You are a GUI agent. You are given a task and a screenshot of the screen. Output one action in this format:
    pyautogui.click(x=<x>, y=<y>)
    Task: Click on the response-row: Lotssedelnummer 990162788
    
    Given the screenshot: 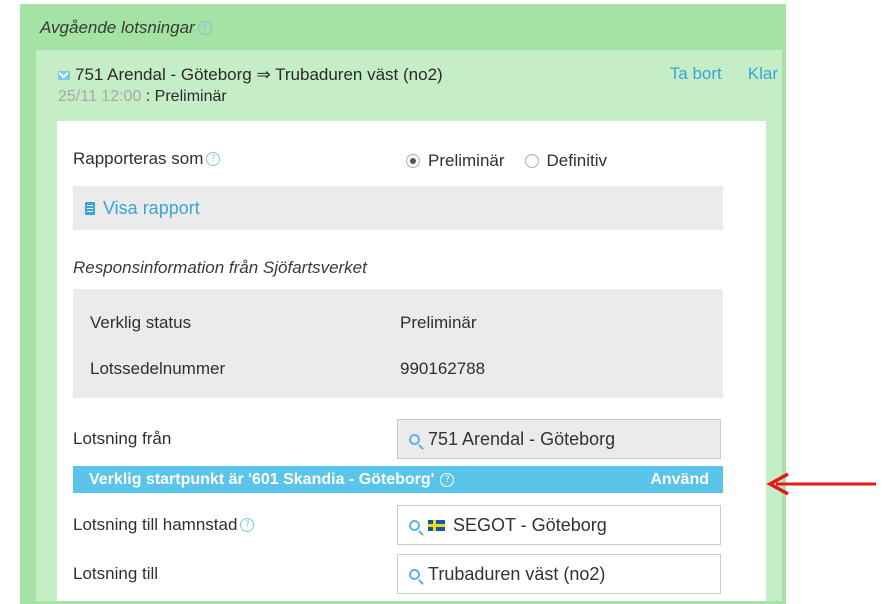 What is the action you would take?
    pyautogui.click(x=287, y=369)
    